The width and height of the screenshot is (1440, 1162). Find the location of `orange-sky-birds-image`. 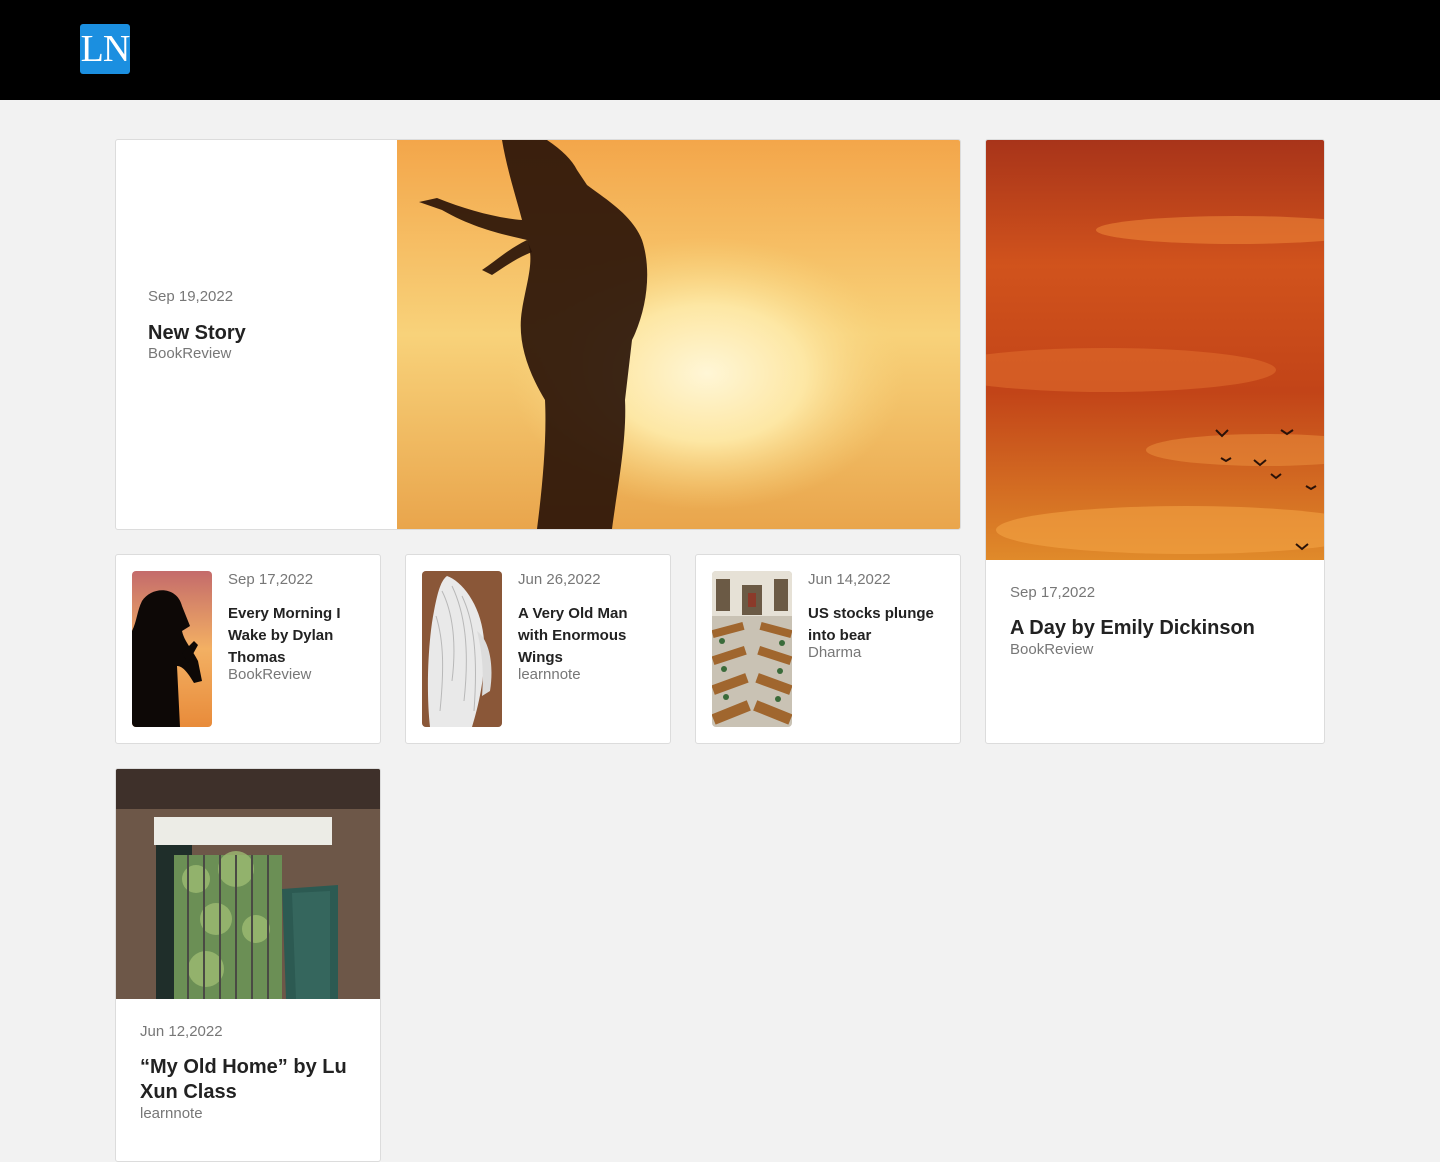

orange-sky-birds-image is located at coordinates (1155, 350).